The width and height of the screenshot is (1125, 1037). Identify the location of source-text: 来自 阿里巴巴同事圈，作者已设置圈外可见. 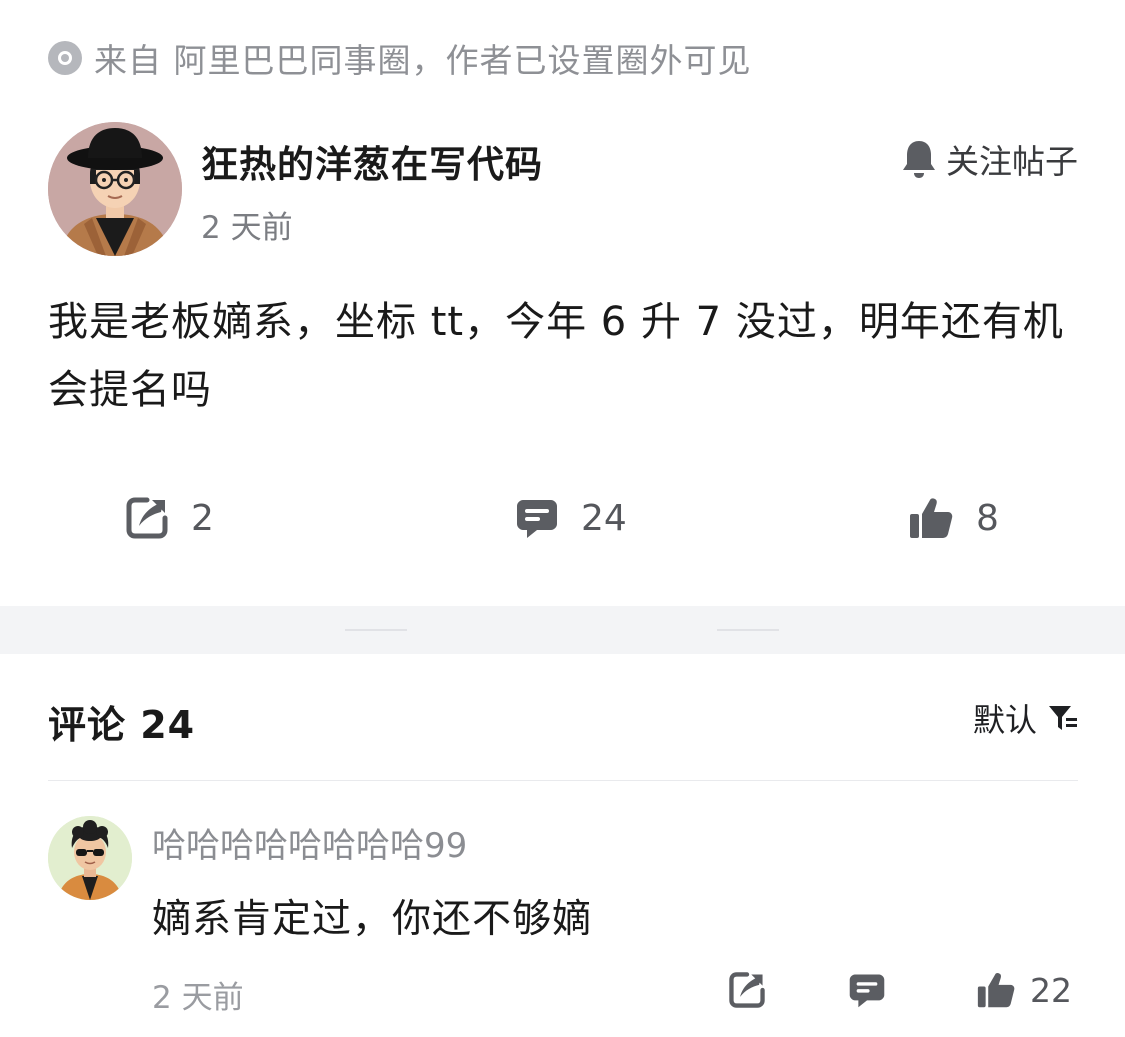
(423, 60).